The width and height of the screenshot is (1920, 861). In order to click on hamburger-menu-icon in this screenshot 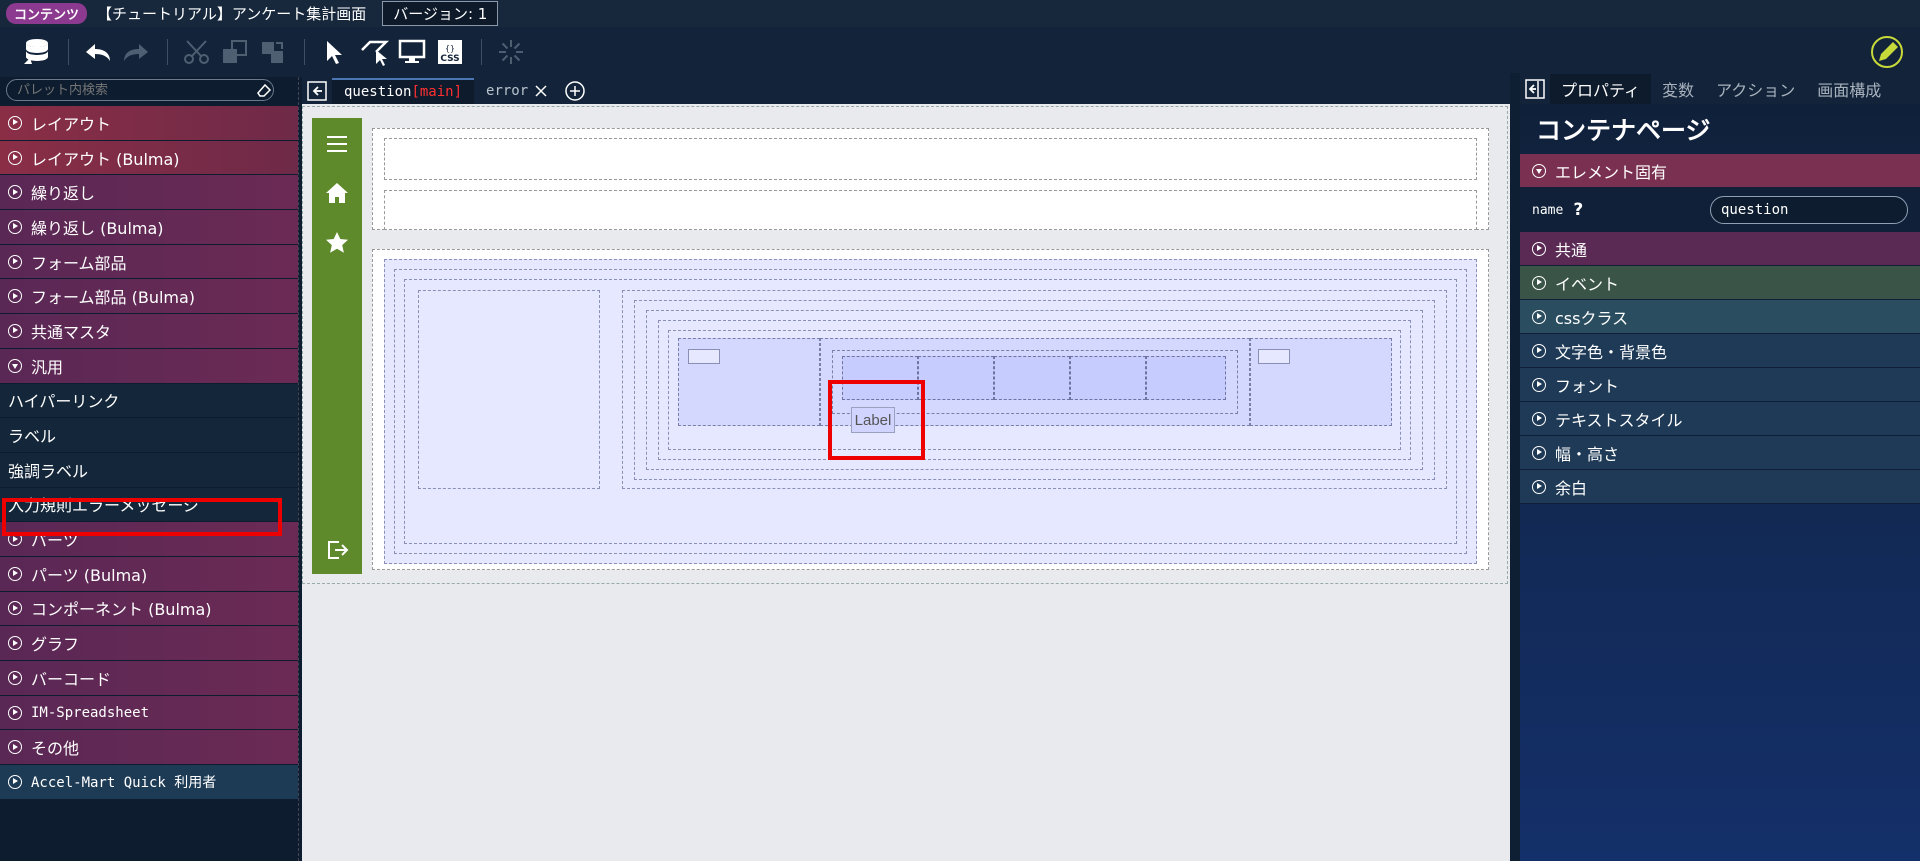, I will do `click(337, 144)`.